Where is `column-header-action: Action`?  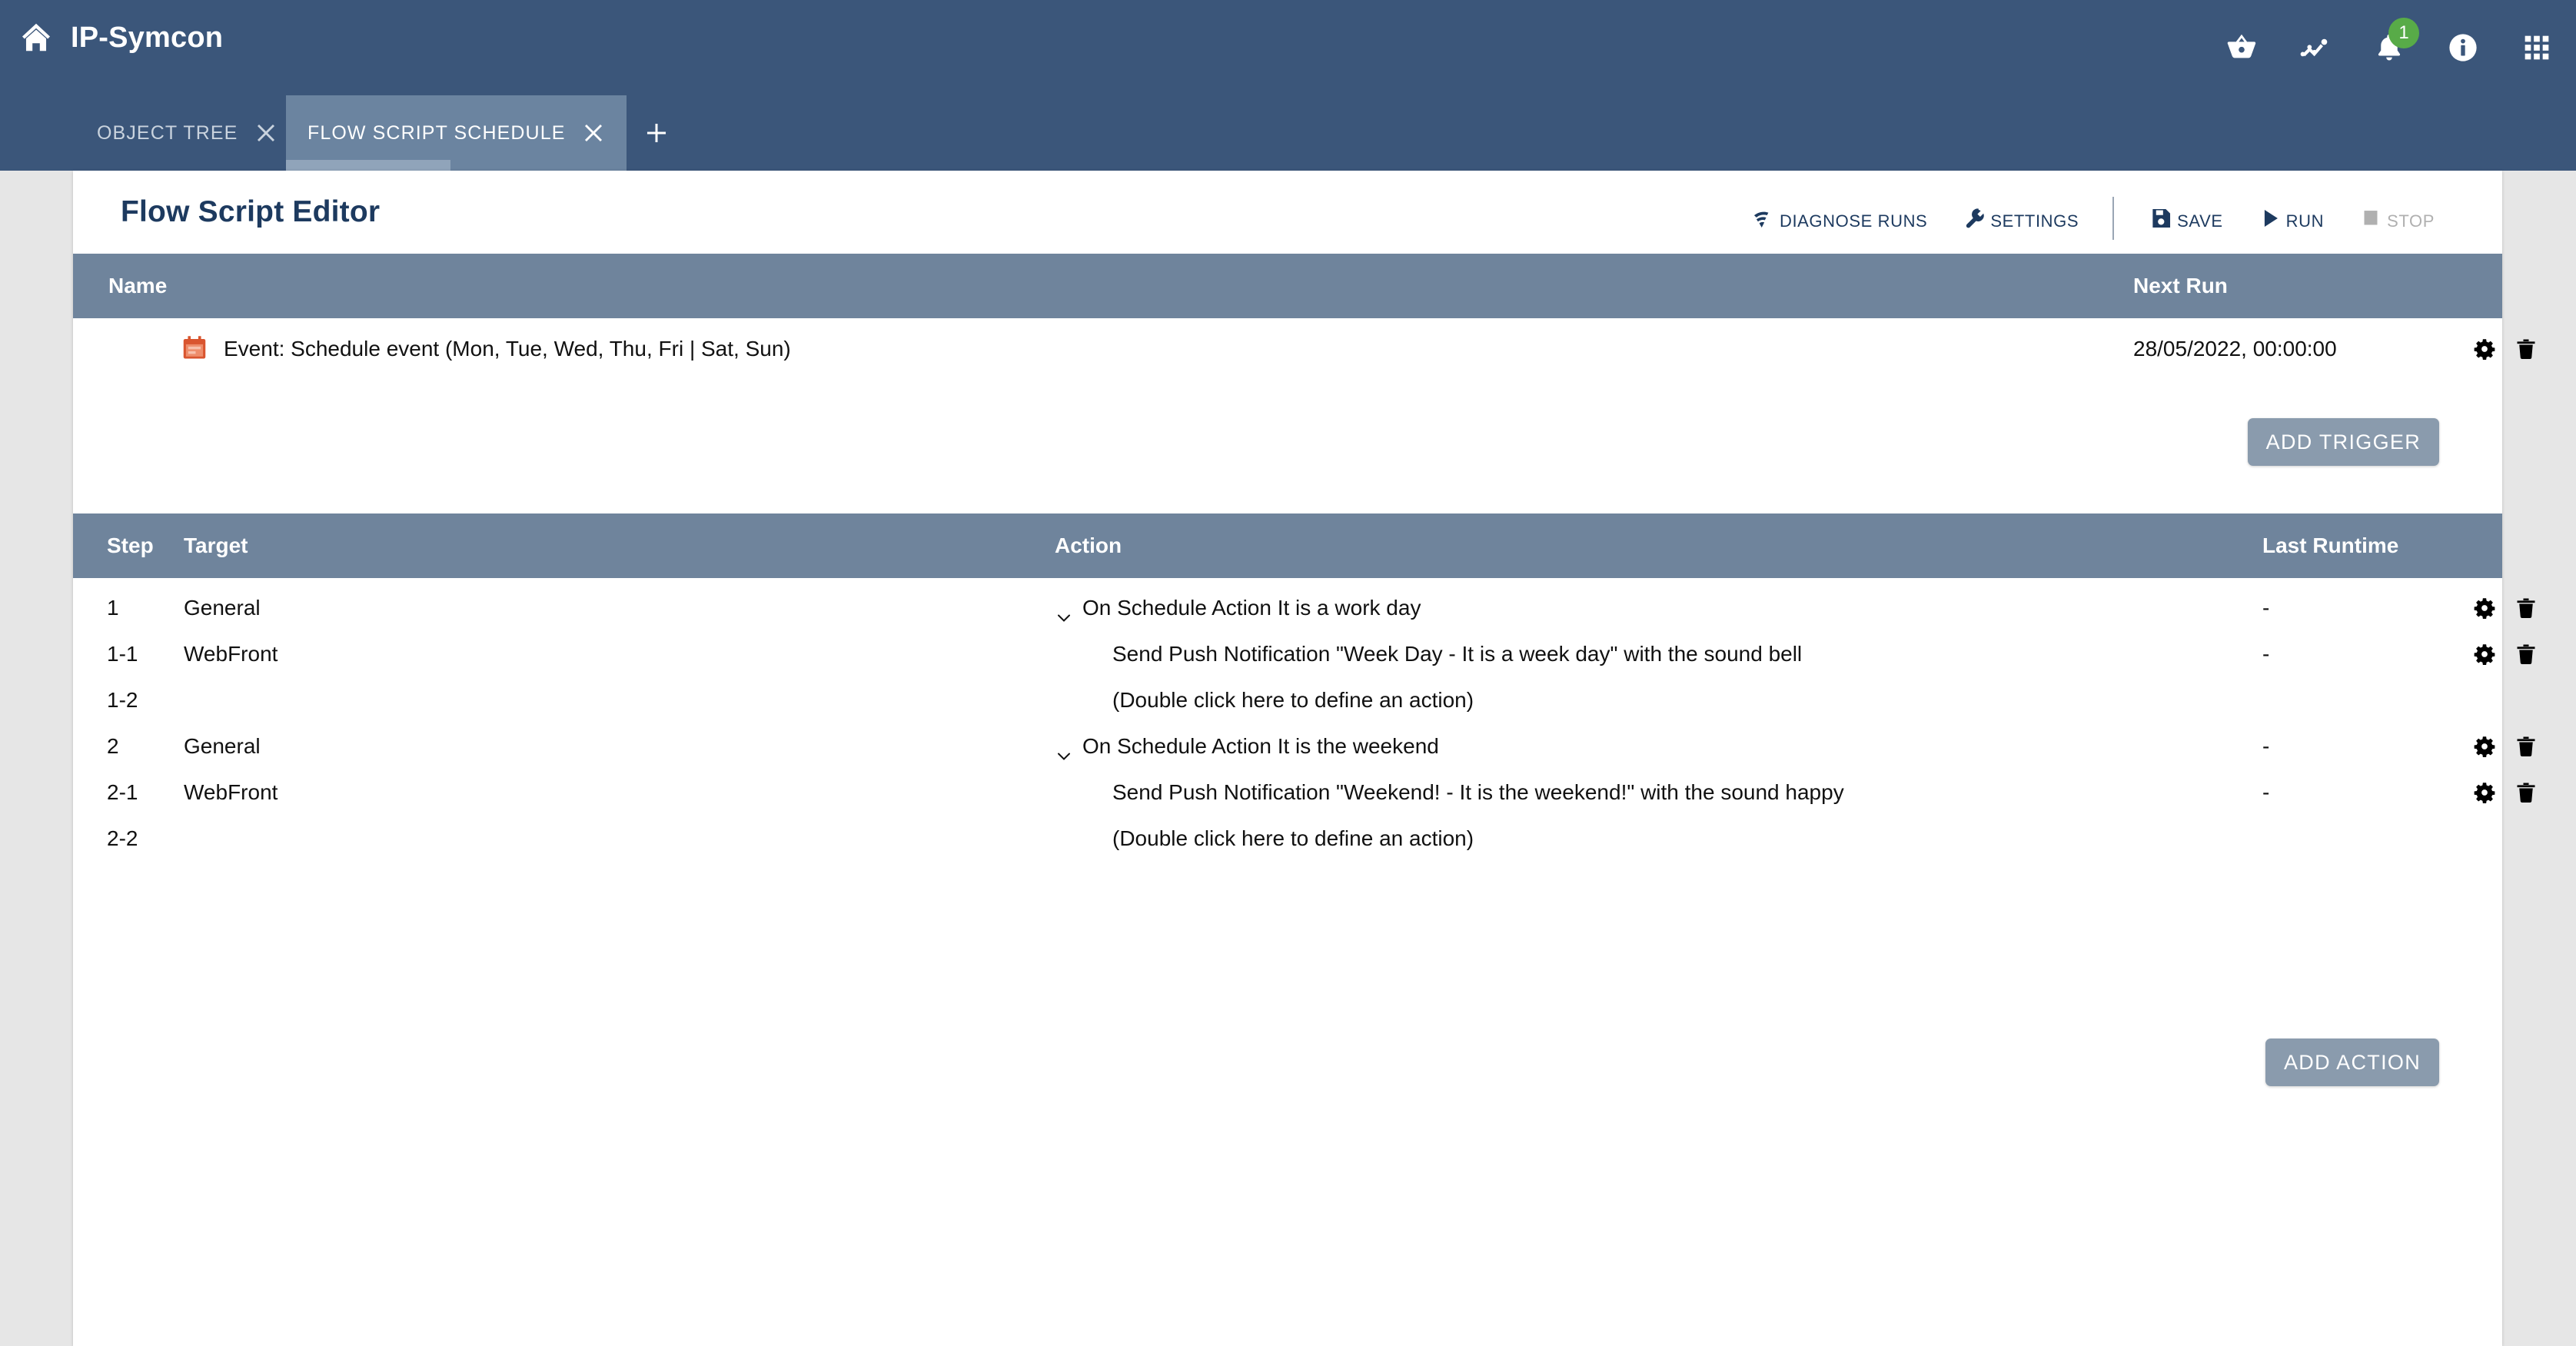
column-header-action: Action is located at coordinates (1088, 545).